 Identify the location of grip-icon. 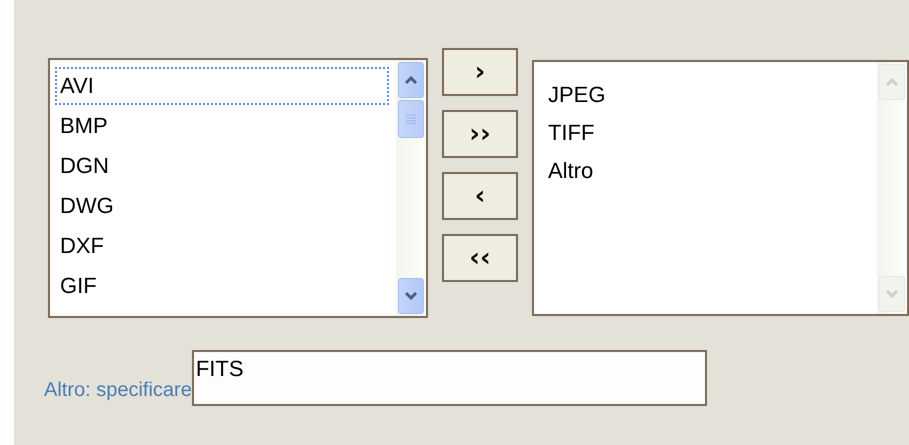
(411, 119).